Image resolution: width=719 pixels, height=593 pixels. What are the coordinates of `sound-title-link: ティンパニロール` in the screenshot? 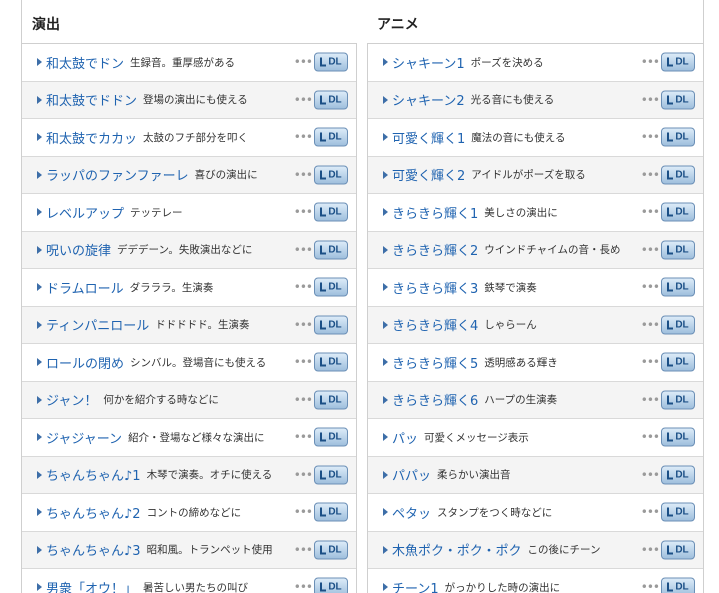 It's located at (97, 324).